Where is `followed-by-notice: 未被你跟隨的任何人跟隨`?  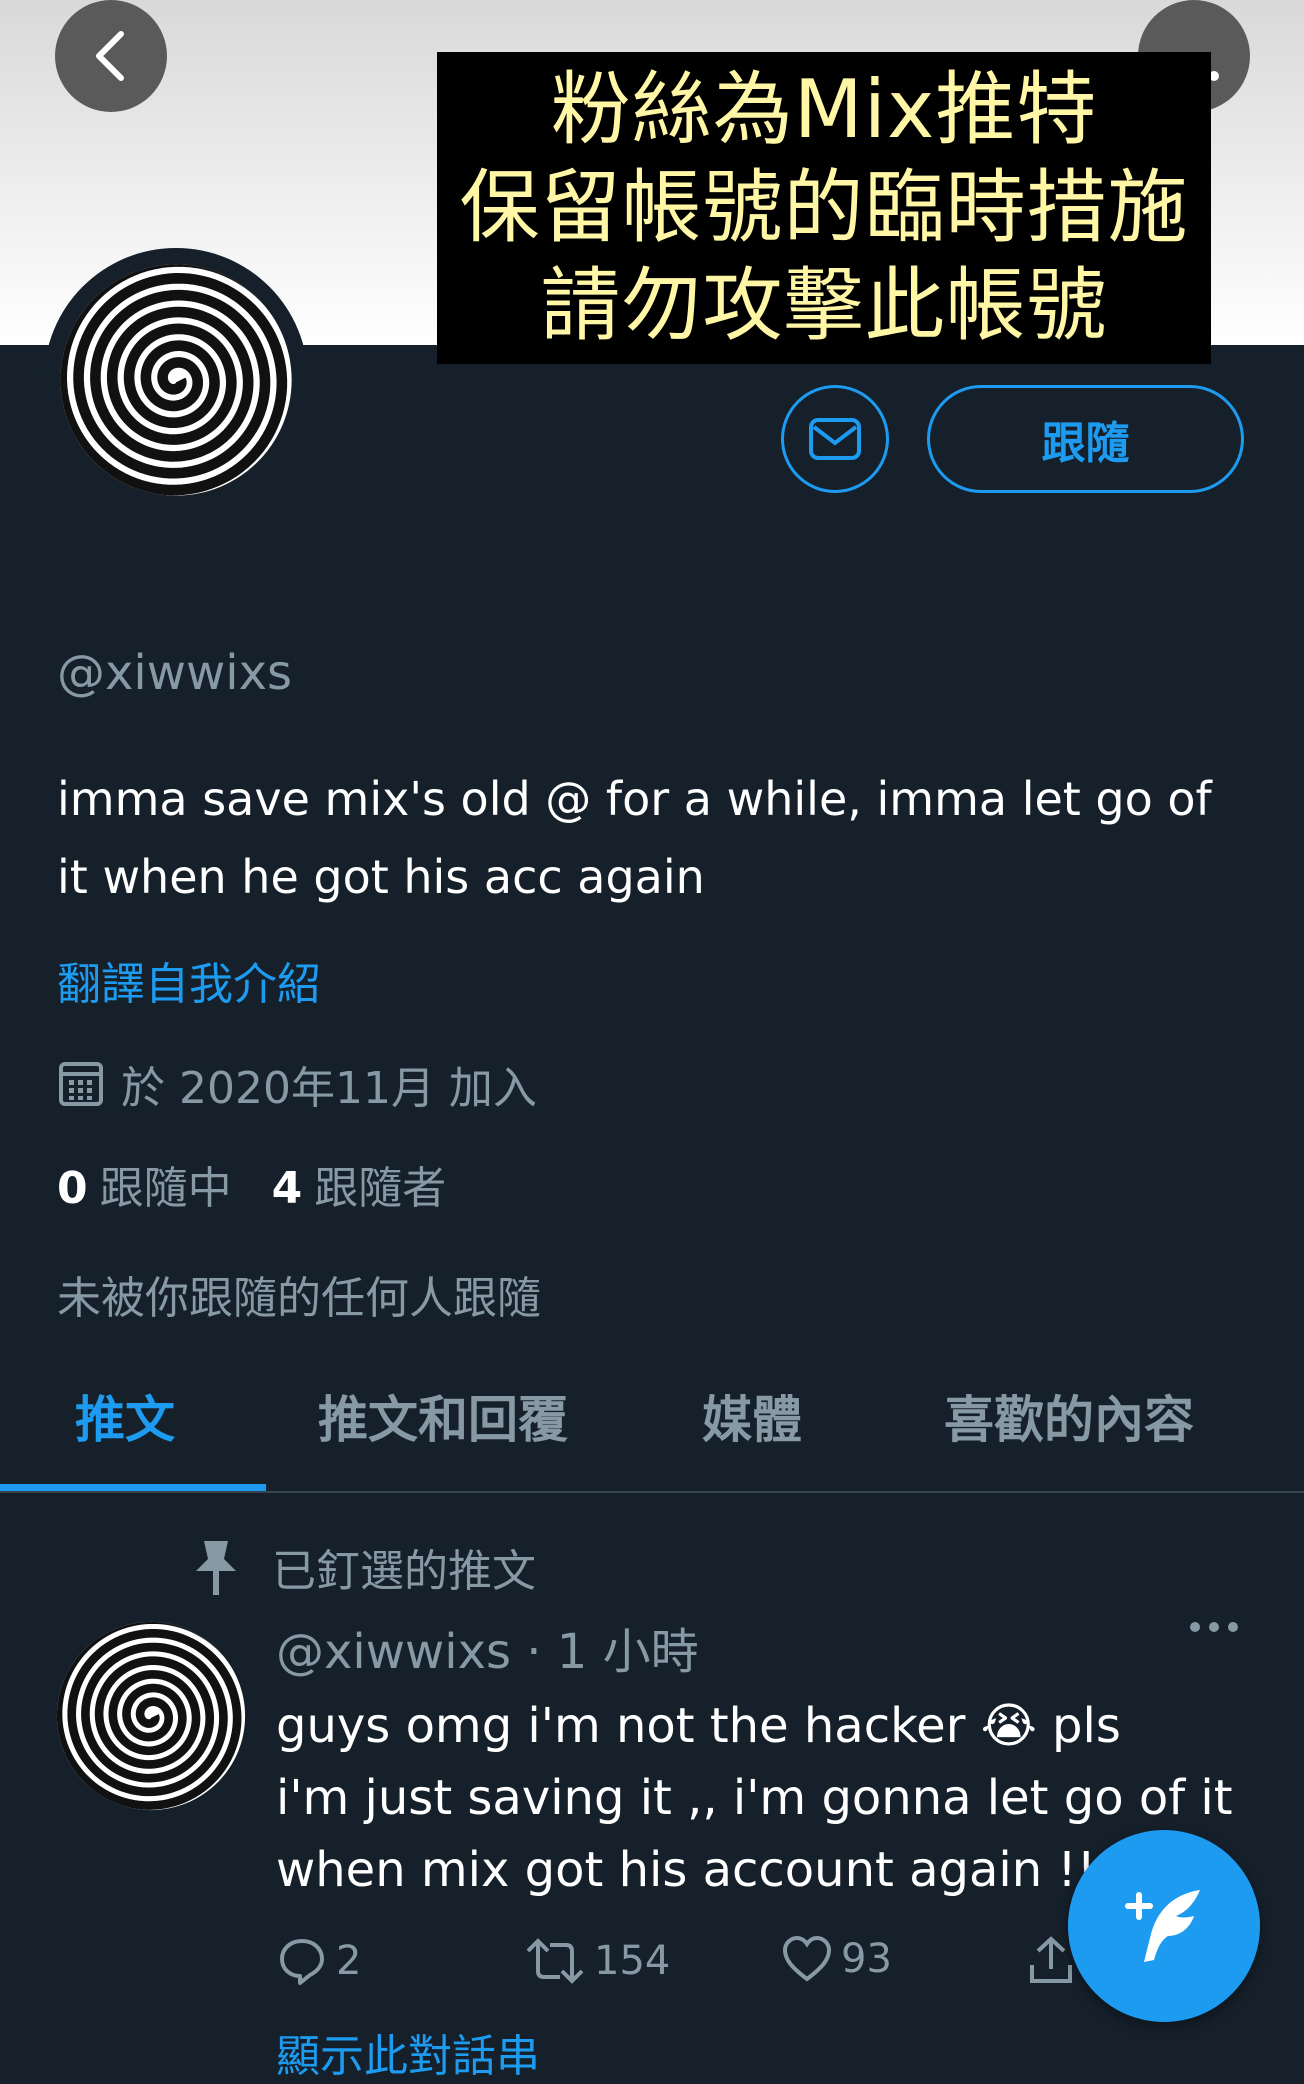
followed-by-notice: 未被你跟隨的任何人跟隨 is located at coordinates (299, 1298).